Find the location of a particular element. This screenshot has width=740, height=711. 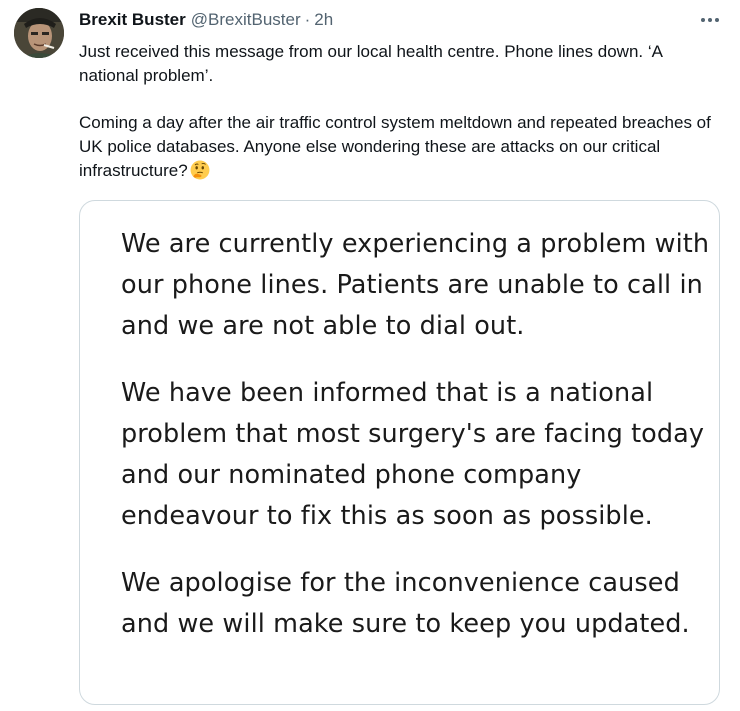

avatar is located at coordinates (39, 33).